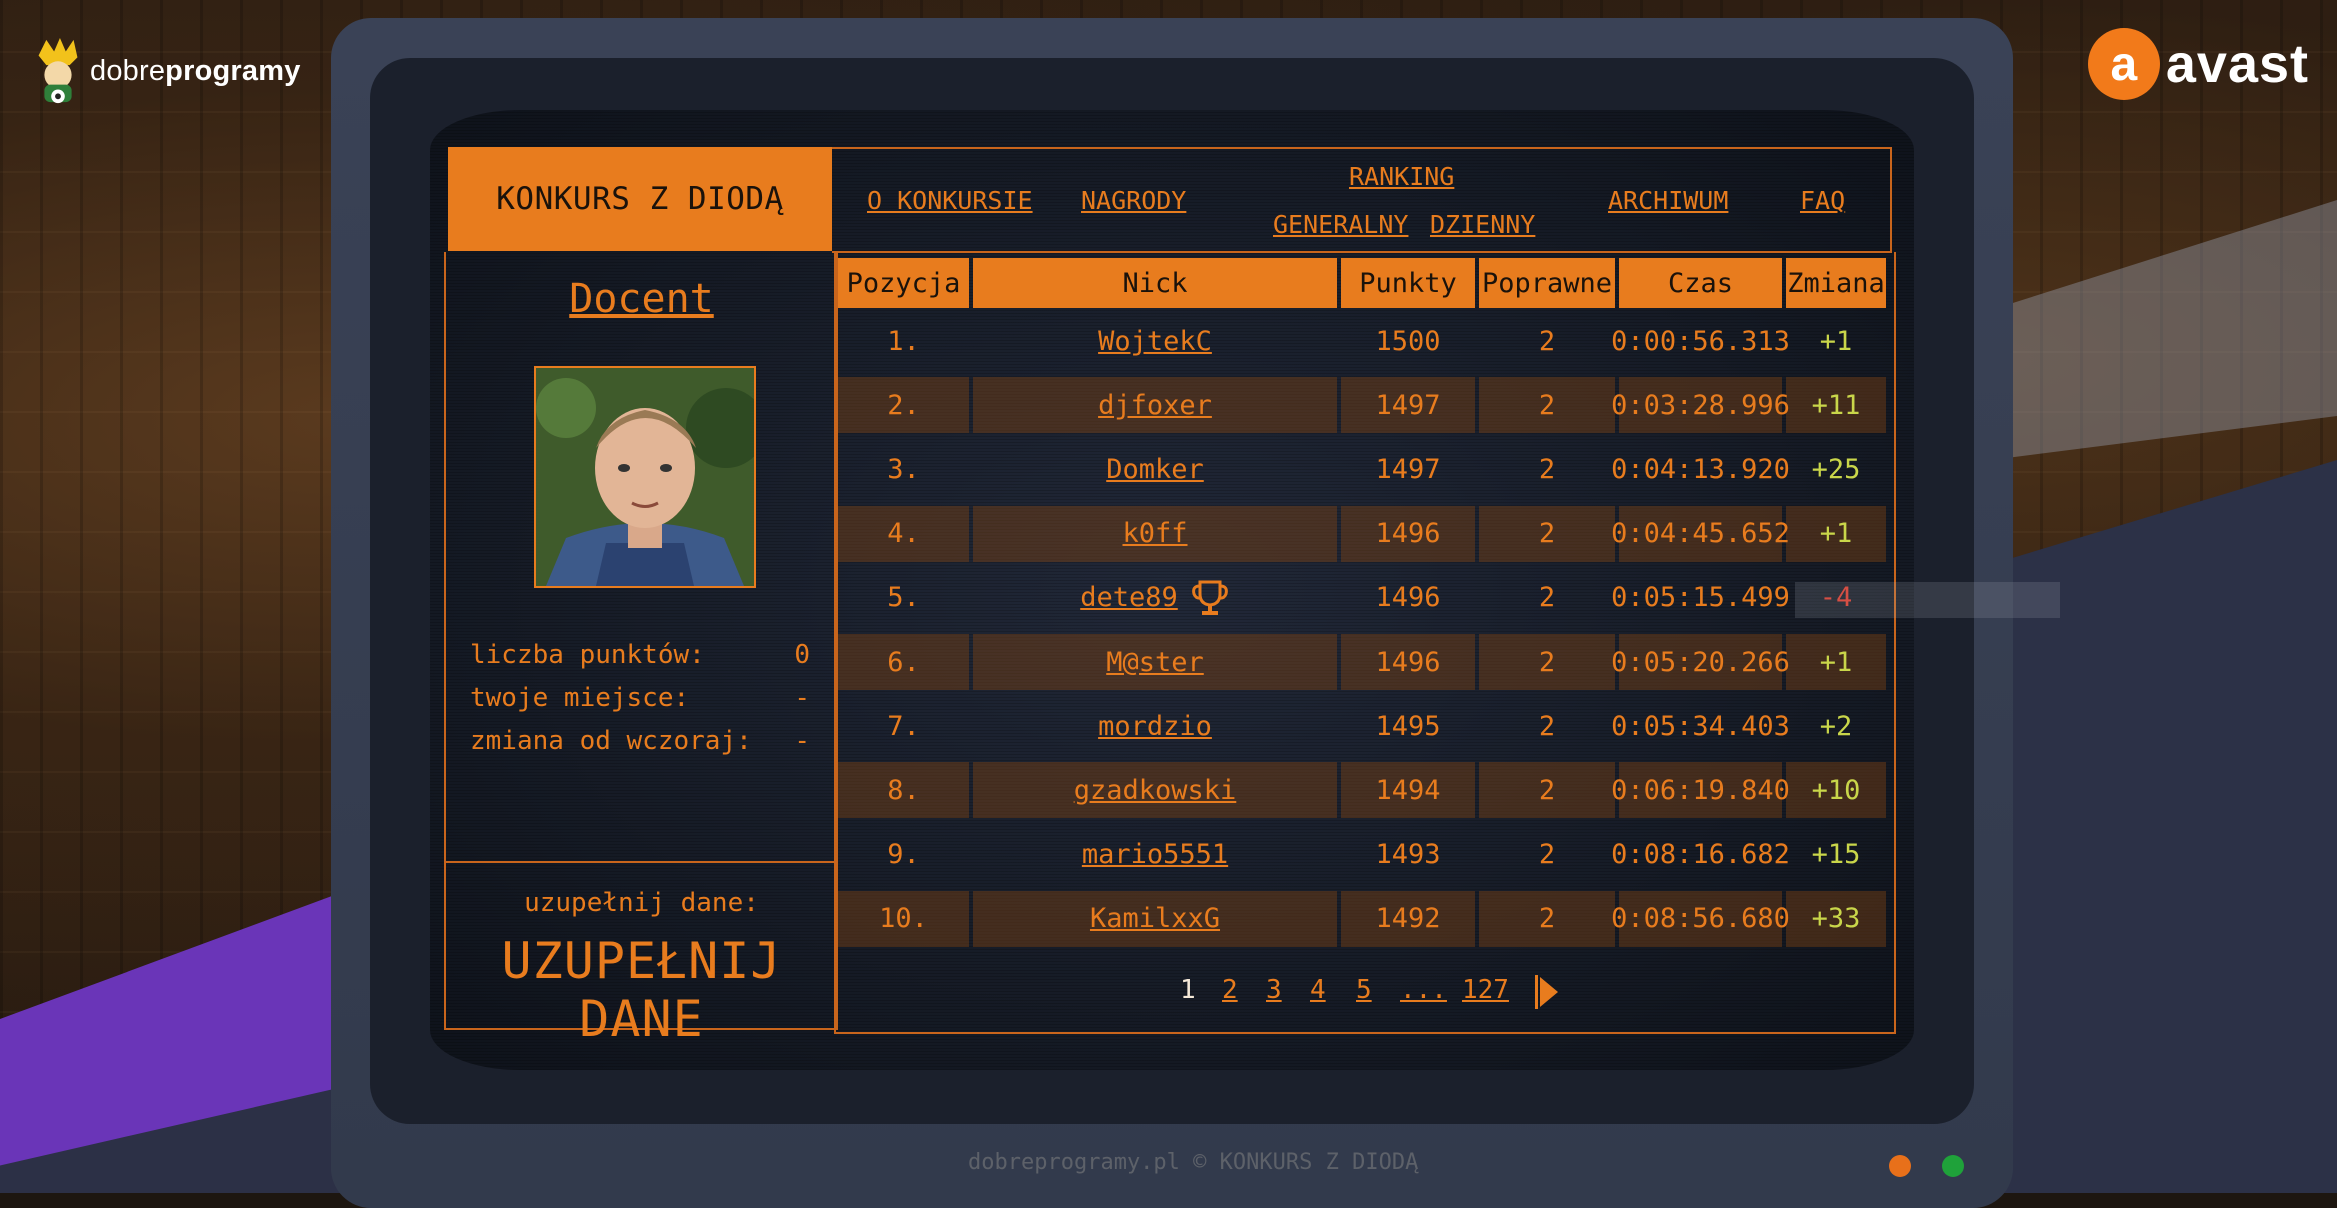 The image size is (2337, 1208). Describe the element at coordinates (1485, 990) in the screenshot. I see `page-link-127: 127` at that location.